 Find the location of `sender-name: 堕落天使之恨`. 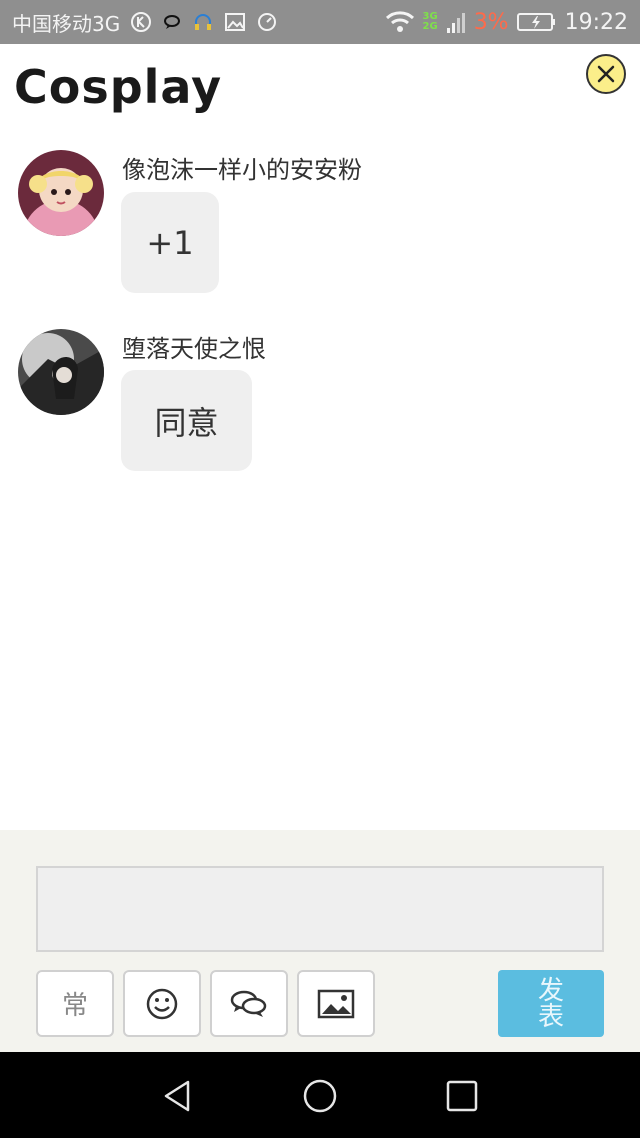

sender-name: 堕落天使之恨 is located at coordinates (194, 349).